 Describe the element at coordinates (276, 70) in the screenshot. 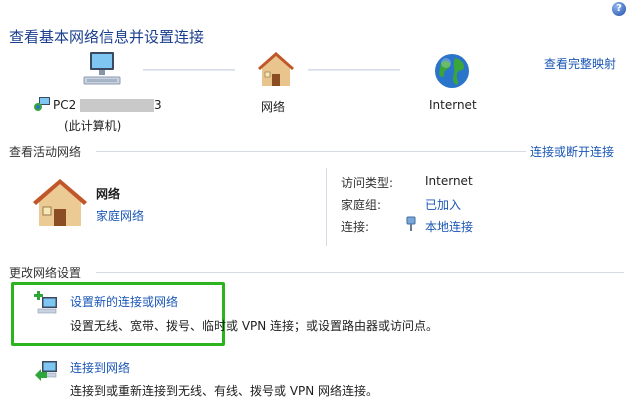

I see `house-icon` at that location.